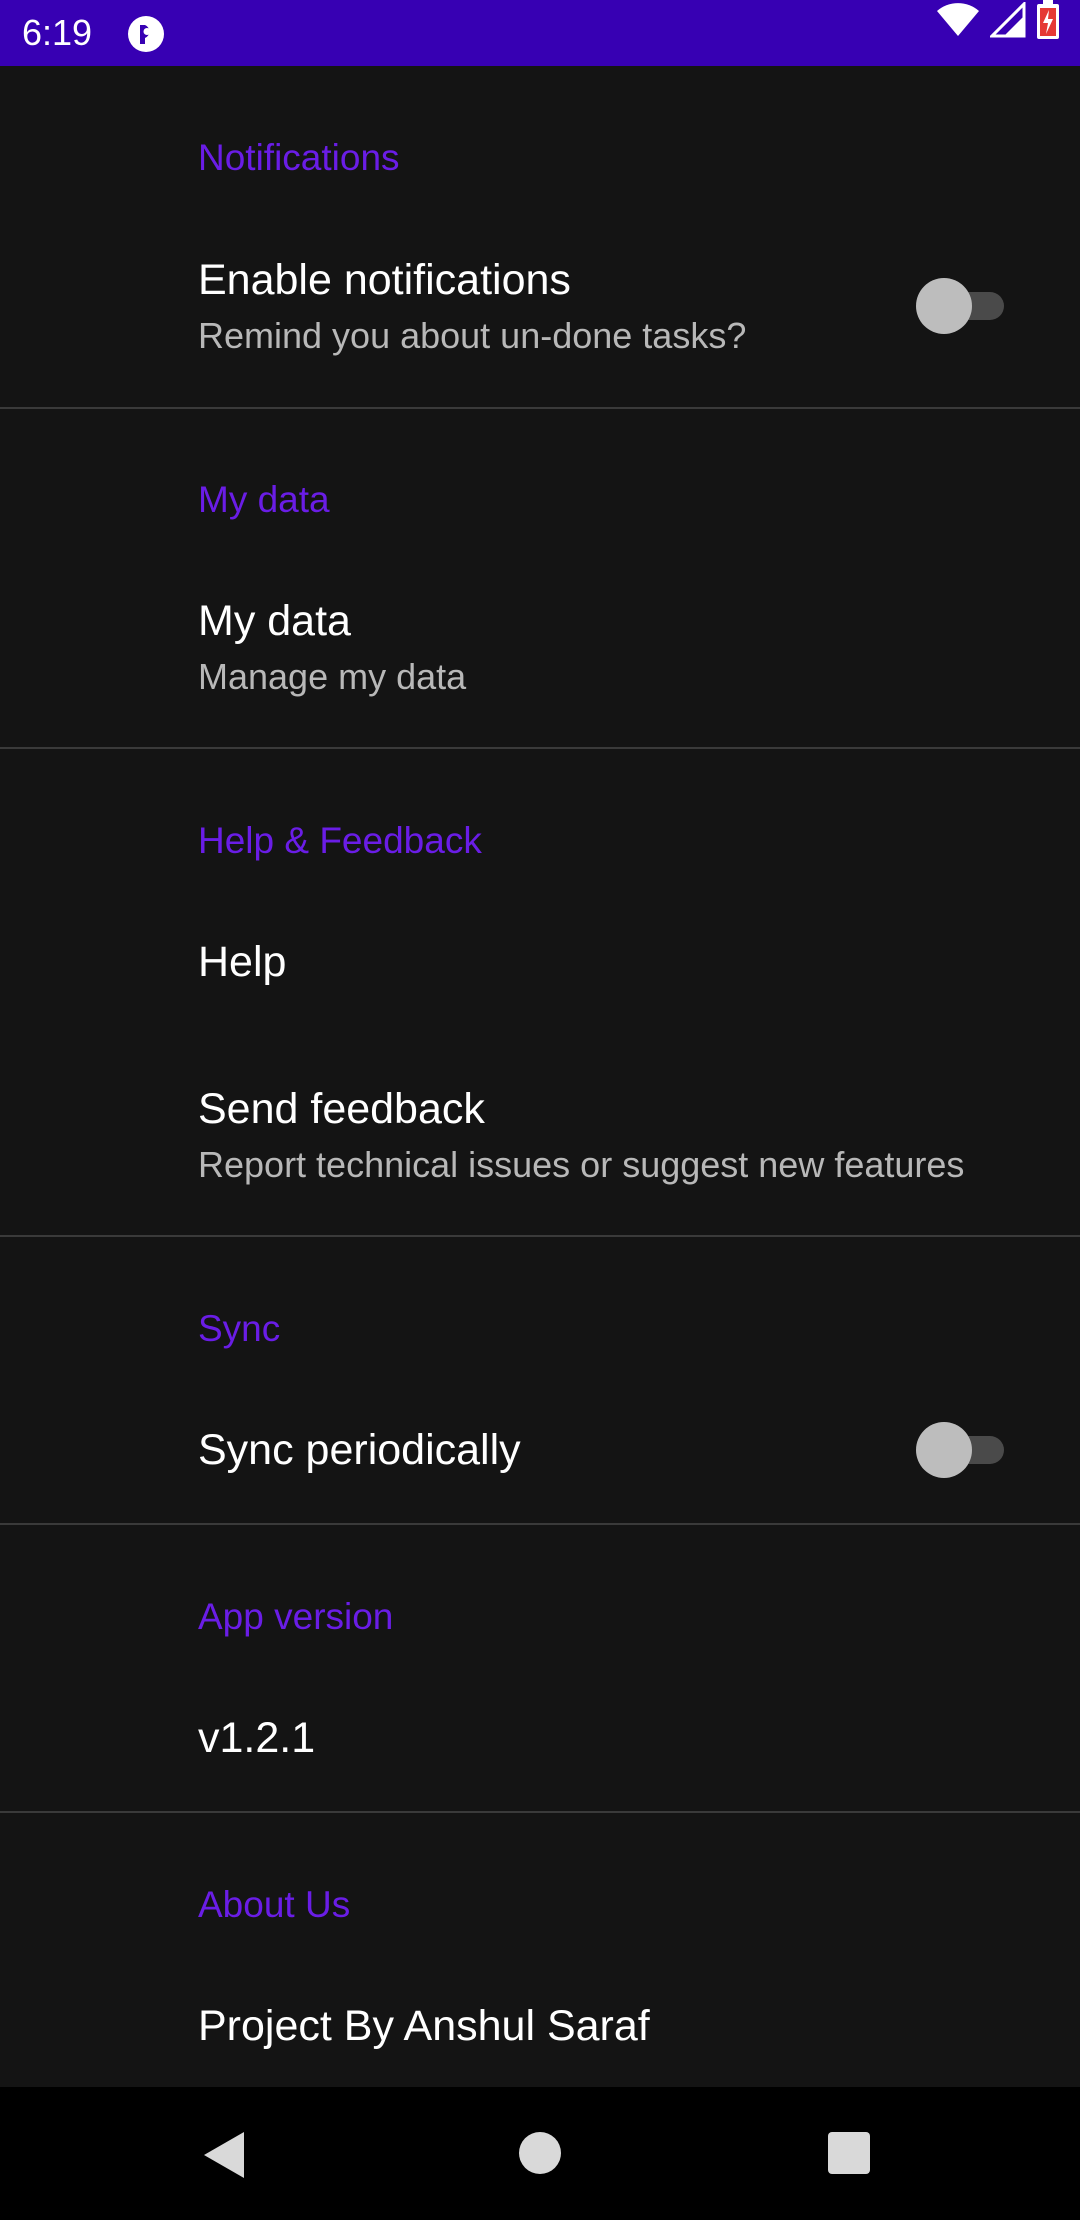  What do you see at coordinates (274, 1904) in the screenshot?
I see `category-about-us: About Us` at bounding box center [274, 1904].